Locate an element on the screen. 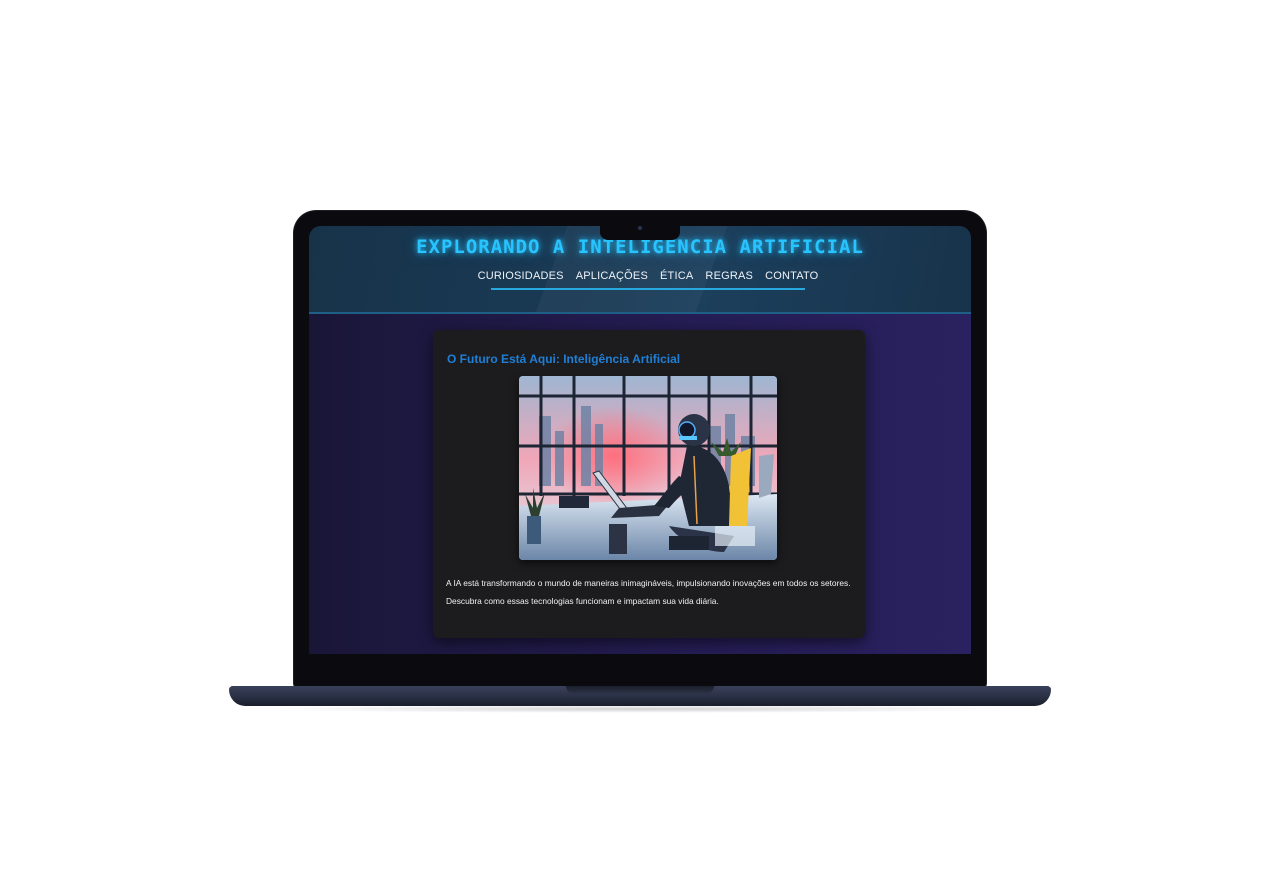  robot-at-laptop-illustration-icon is located at coordinates (648, 468).